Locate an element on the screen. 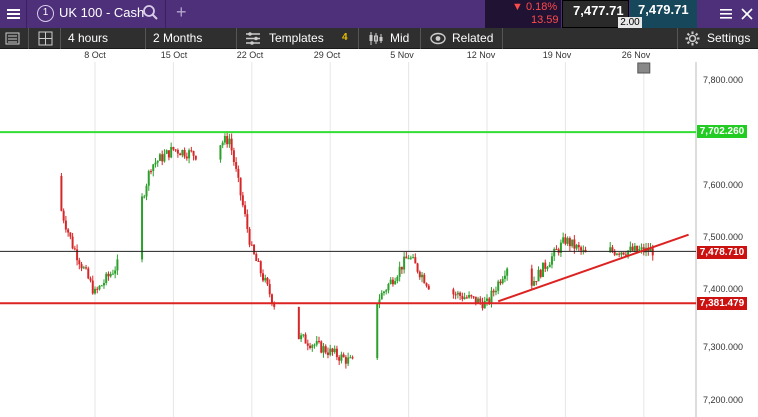  window-controls is located at coordinates (735, 14).